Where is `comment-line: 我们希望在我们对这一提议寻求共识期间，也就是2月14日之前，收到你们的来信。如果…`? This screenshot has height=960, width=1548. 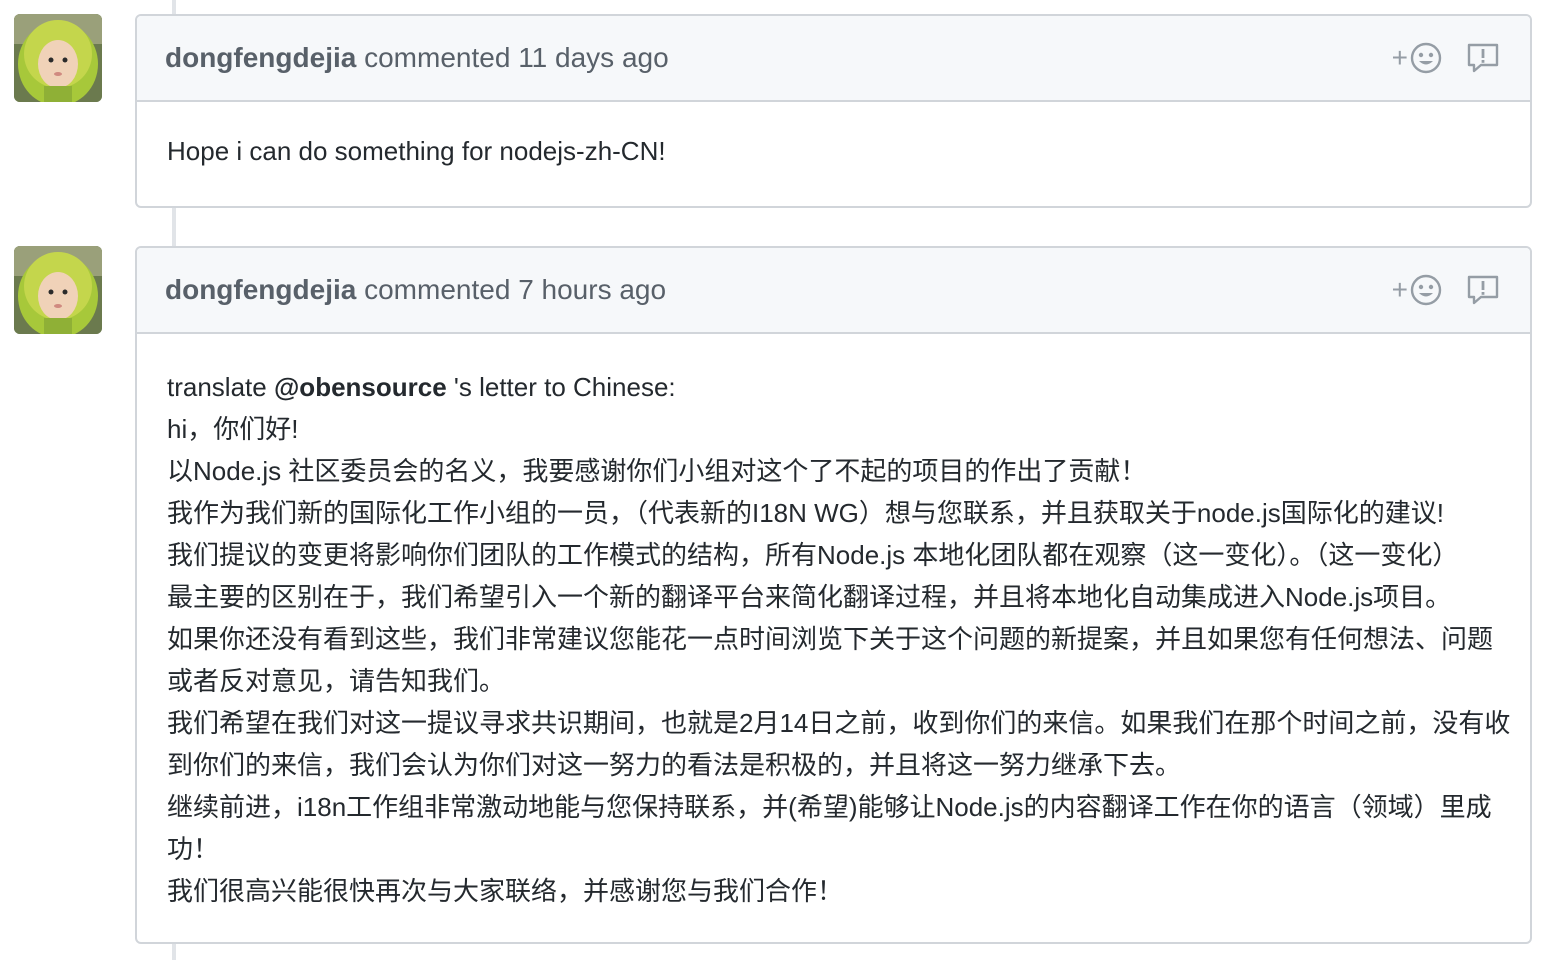 comment-line: 我们希望在我们对这一提议寻求共识期间，也就是2月14日之前，收到你们的来信。如果… is located at coordinates (839, 723).